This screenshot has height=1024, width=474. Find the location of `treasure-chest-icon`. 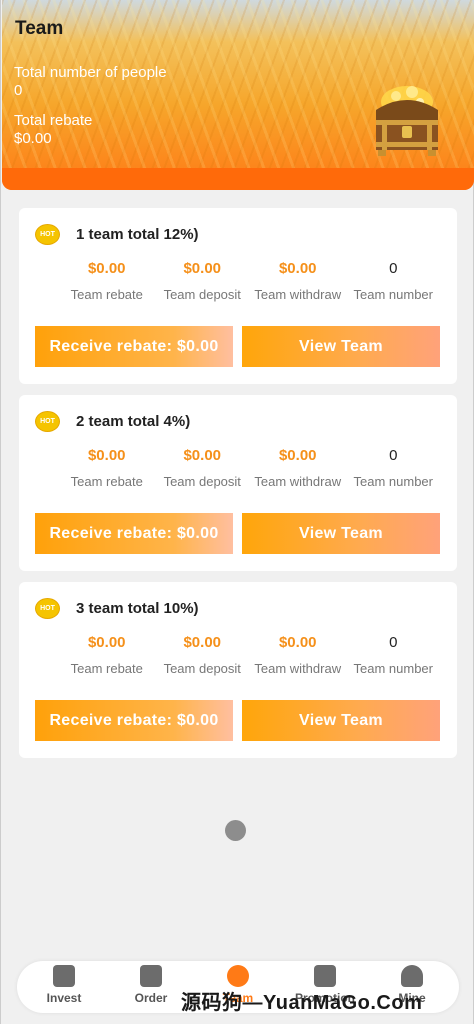

treasure-chest-icon is located at coordinates (407, 121).